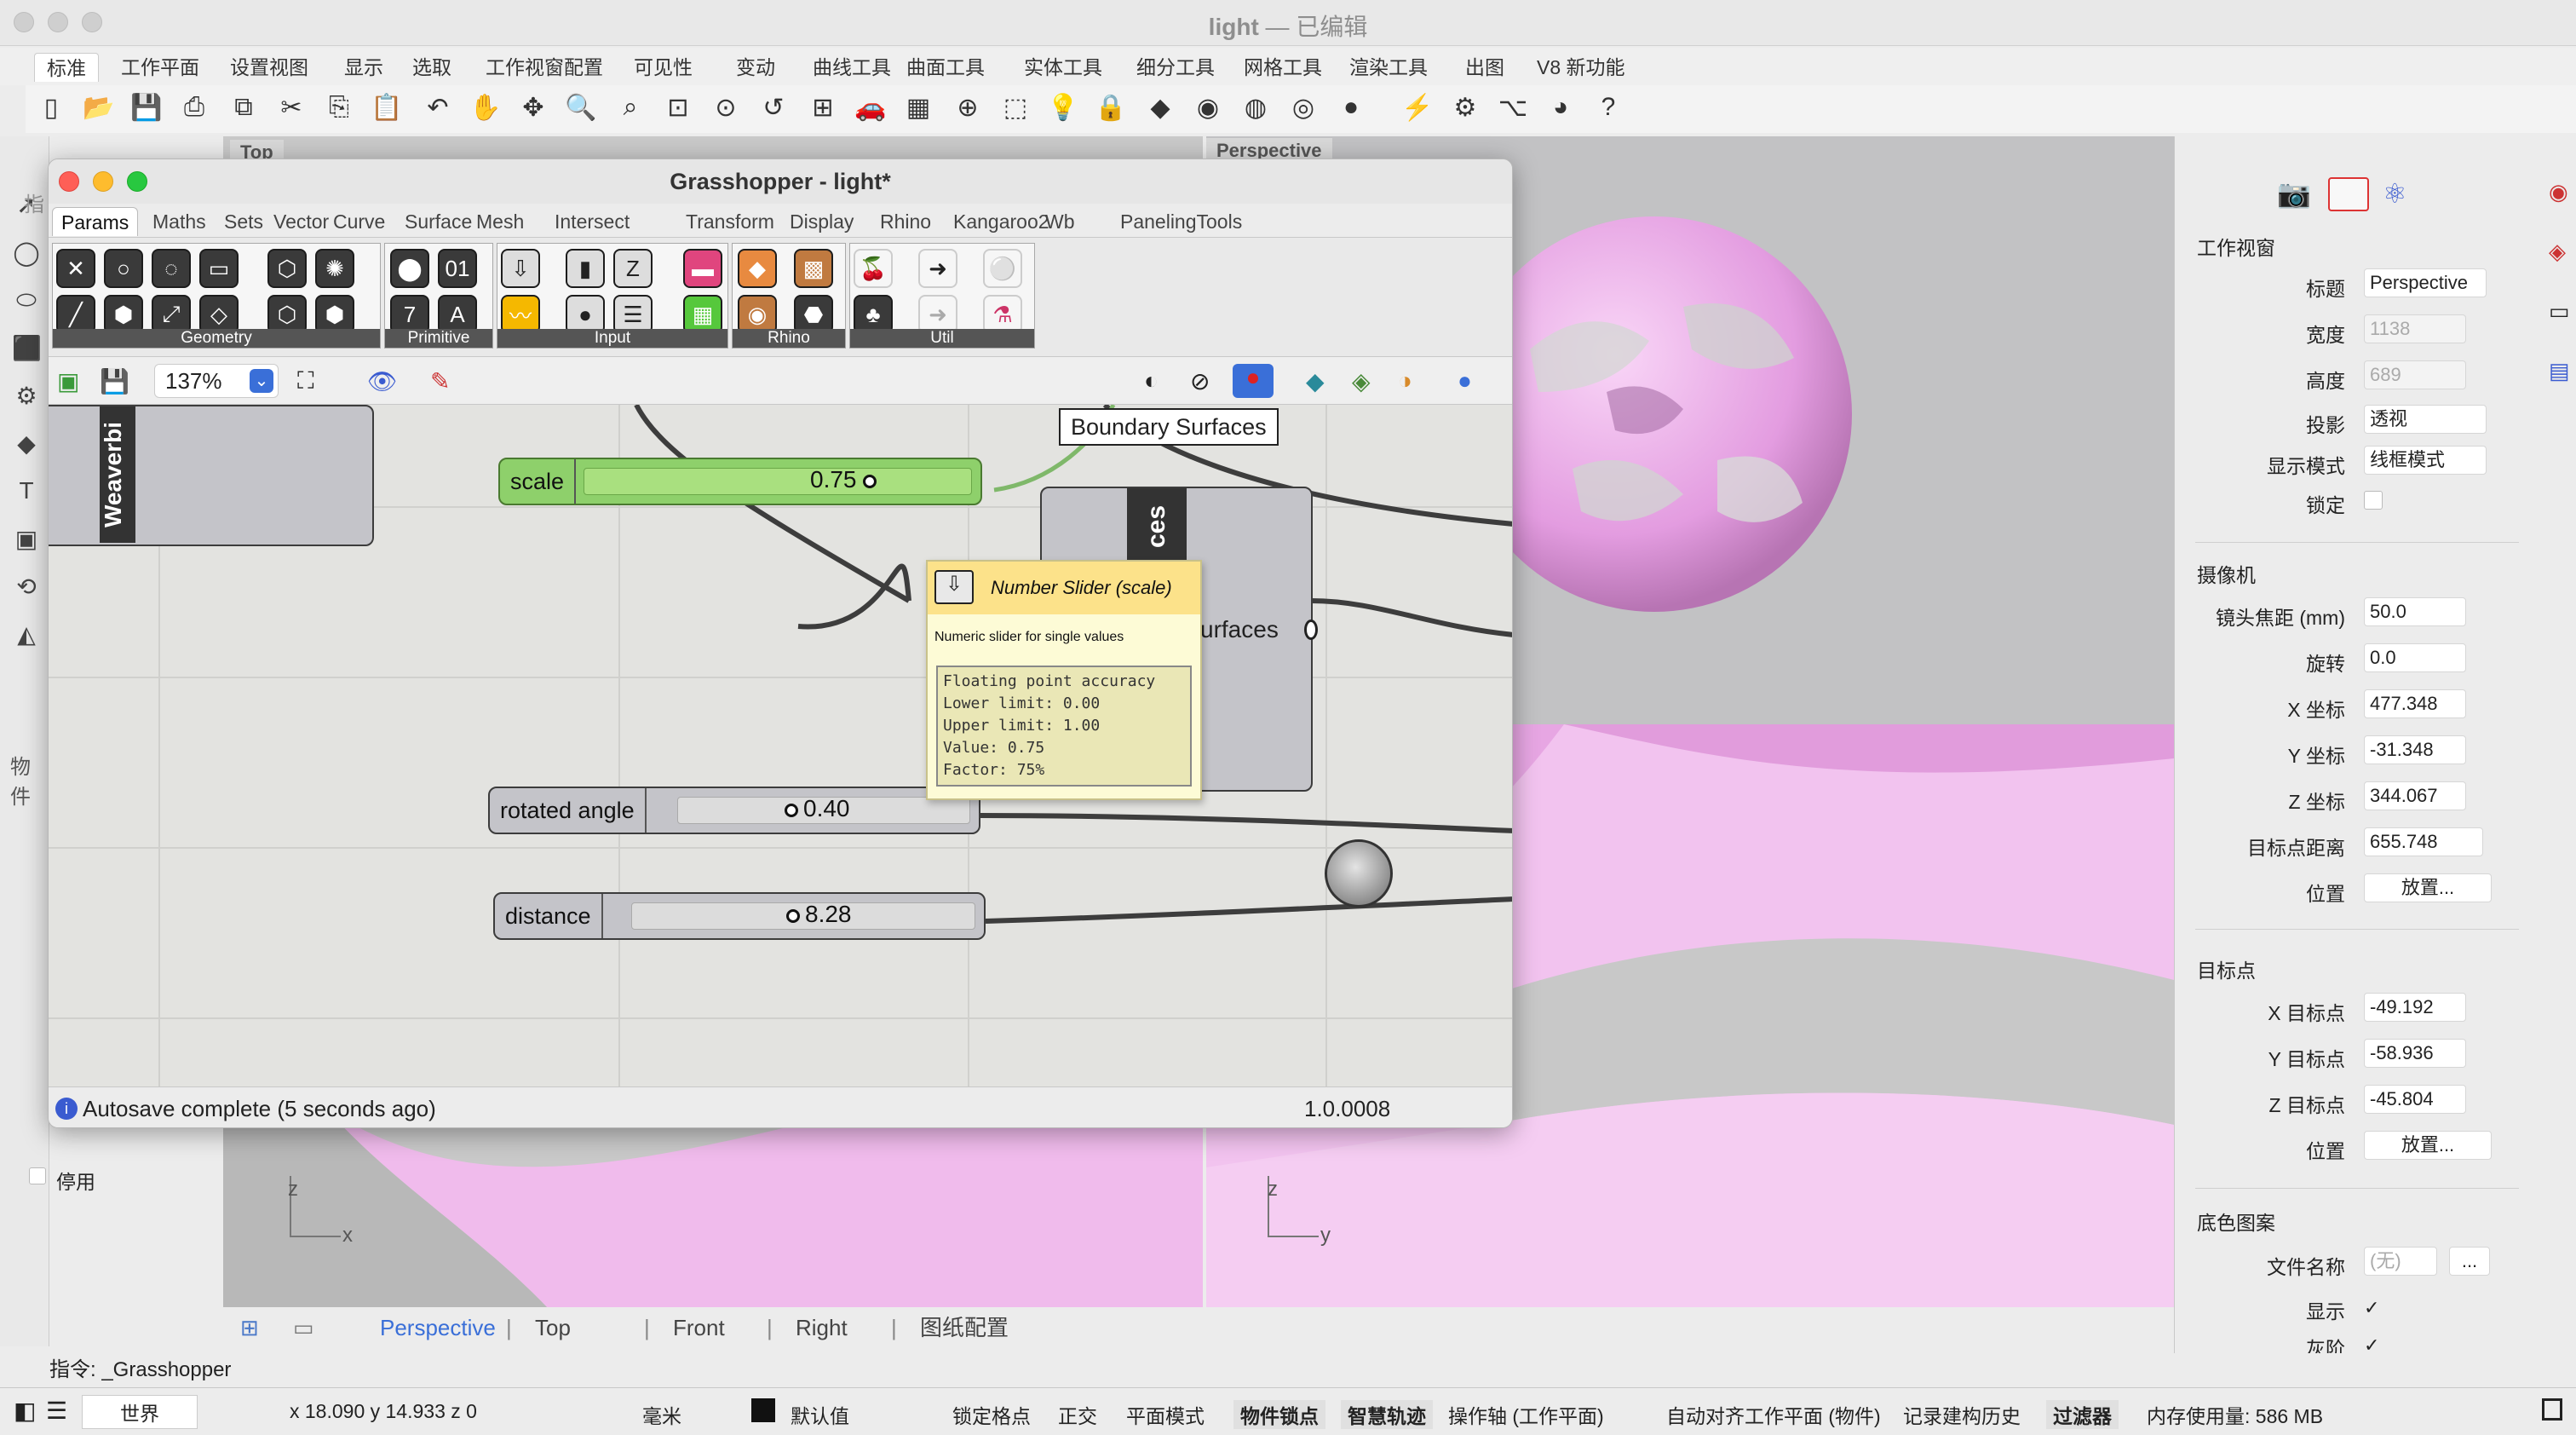 The width and height of the screenshot is (2576, 1435). I want to click on pan-icon: ✋, so click(486, 107).